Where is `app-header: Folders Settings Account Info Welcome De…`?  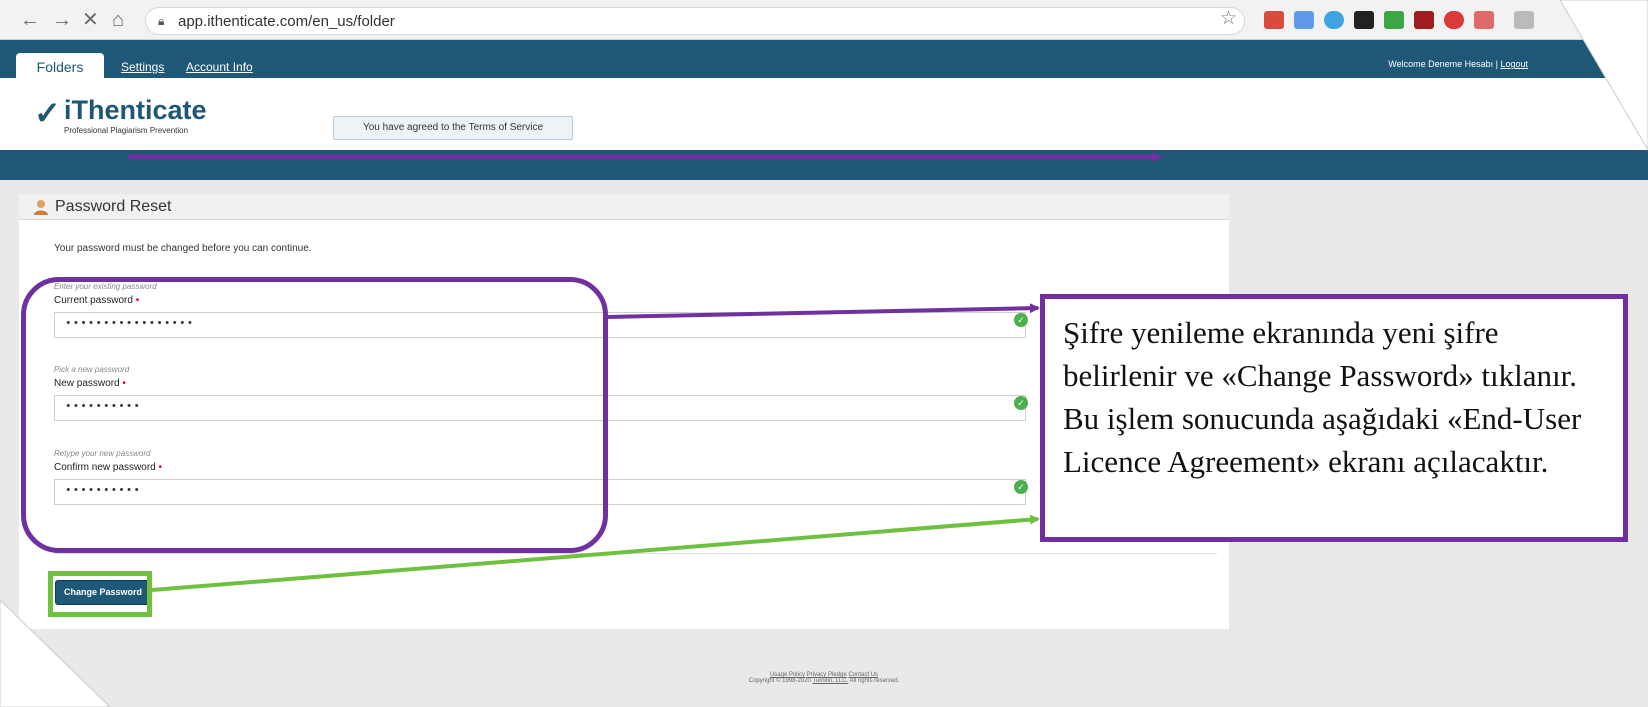 app-header: Folders Settings Account Info Welcome De… is located at coordinates (824, 59).